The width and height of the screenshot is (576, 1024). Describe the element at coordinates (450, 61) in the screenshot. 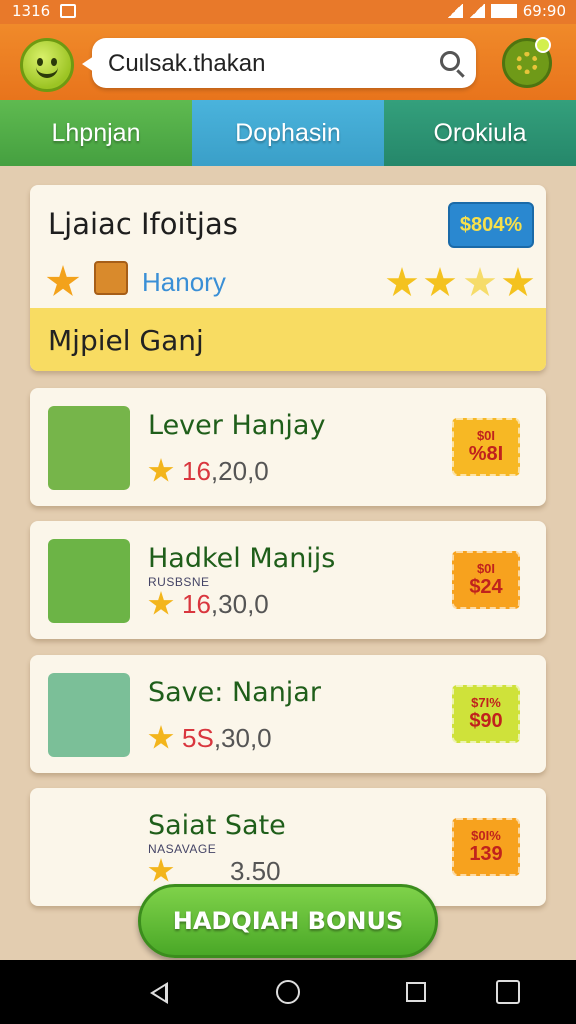

I see `search-icon` at that location.